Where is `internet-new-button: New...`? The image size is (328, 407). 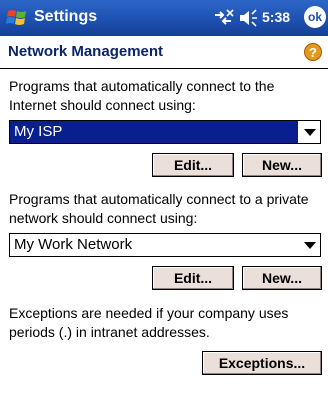 internet-new-button: New... is located at coordinates (282, 165).